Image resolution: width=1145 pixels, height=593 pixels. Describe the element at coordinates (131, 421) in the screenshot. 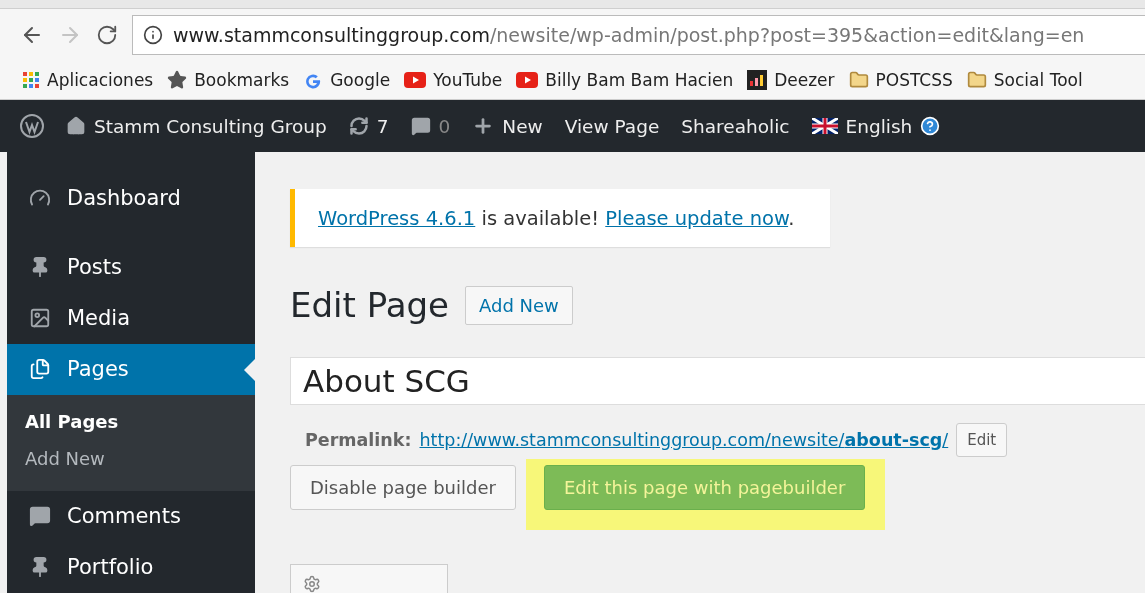

I see `submenu-item: All Pages` at that location.